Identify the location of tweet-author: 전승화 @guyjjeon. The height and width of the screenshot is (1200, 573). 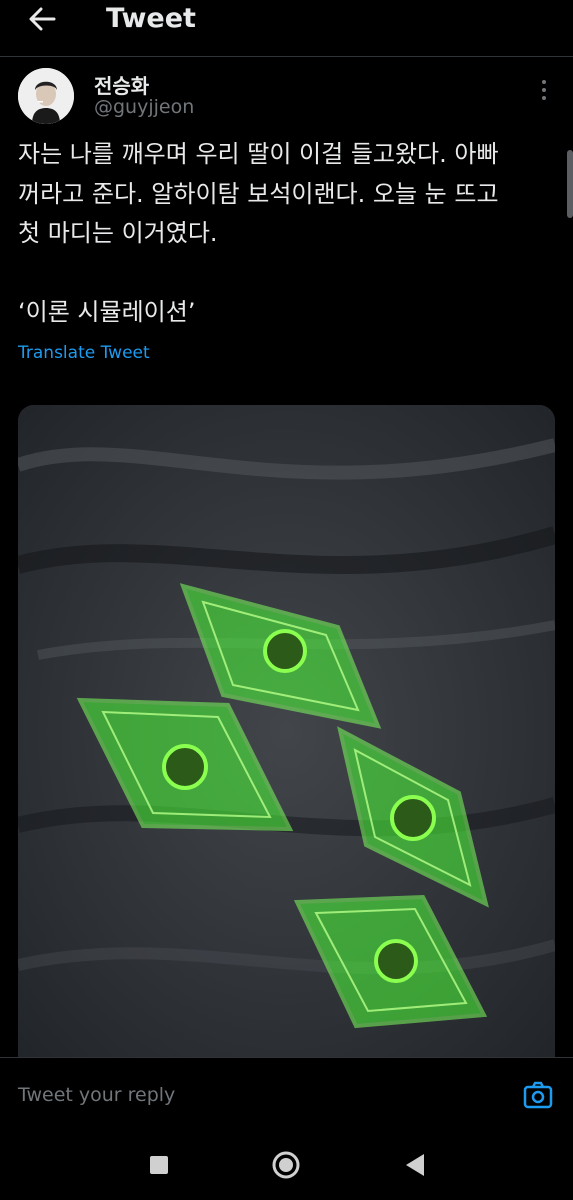
(288, 96).